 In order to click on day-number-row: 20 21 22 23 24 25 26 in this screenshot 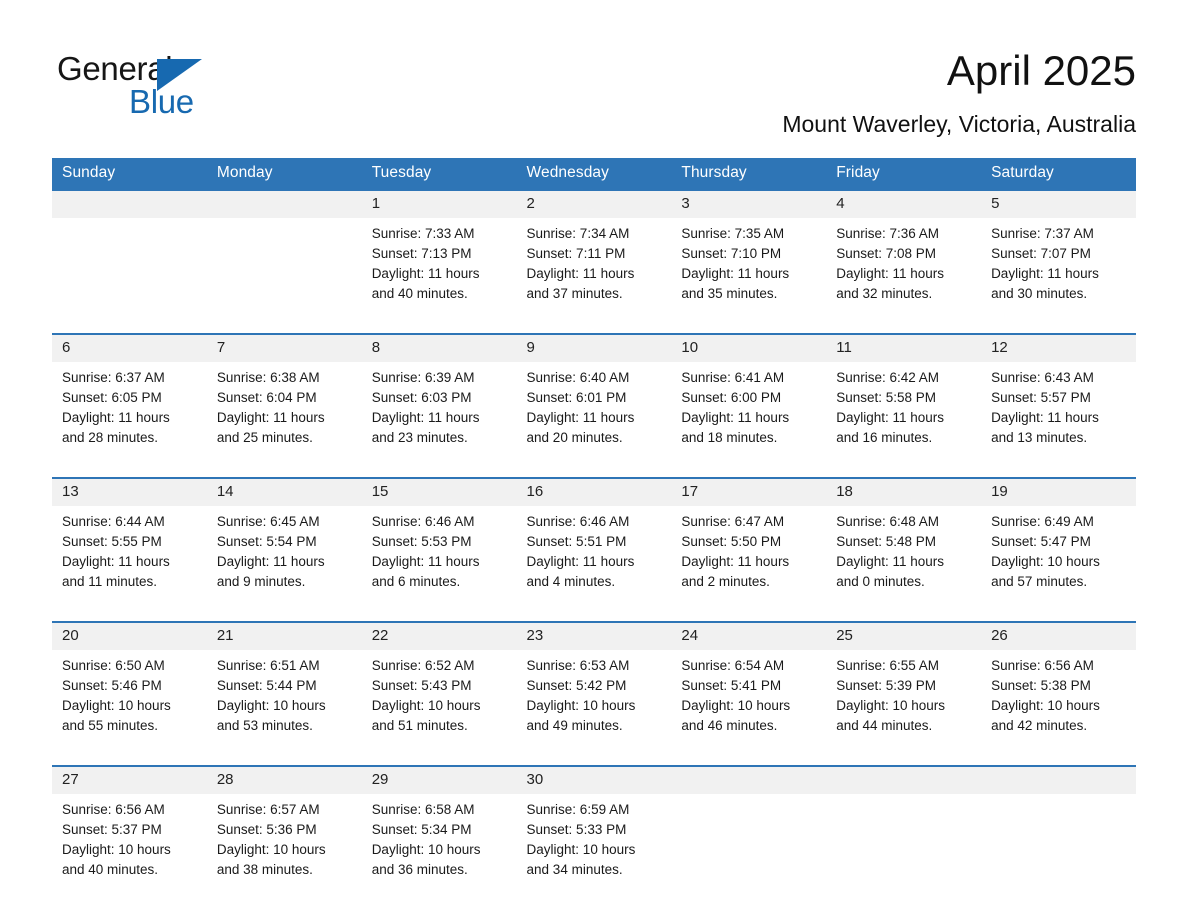, I will do `click(594, 636)`.